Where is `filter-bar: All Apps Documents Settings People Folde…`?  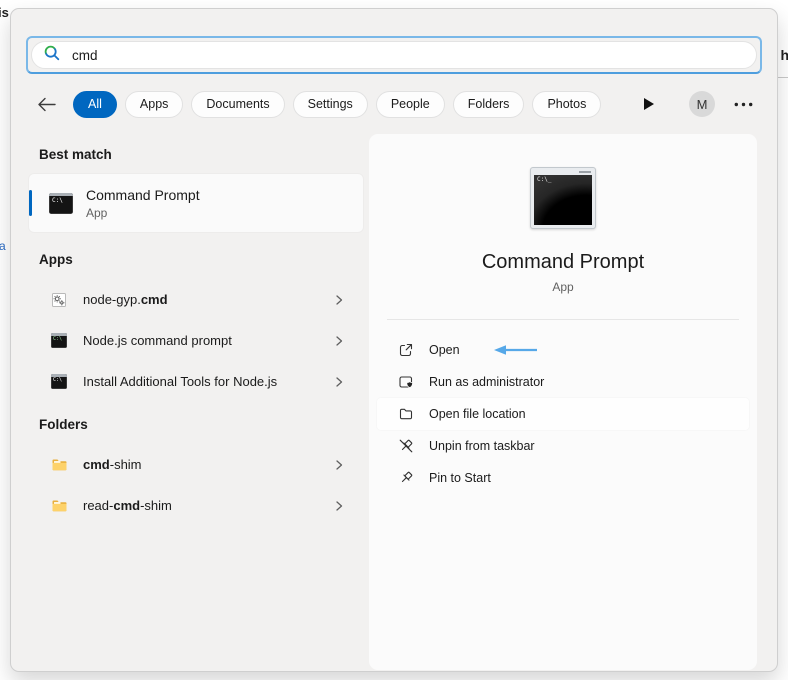
filter-bar: All Apps Documents Settings People Folde… is located at coordinates (395, 104).